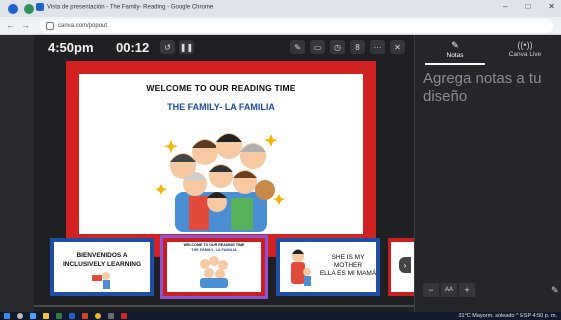  What do you see at coordinates (50, 26) in the screenshot?
I see `site-info-icon` at bounding box center [50, 26].